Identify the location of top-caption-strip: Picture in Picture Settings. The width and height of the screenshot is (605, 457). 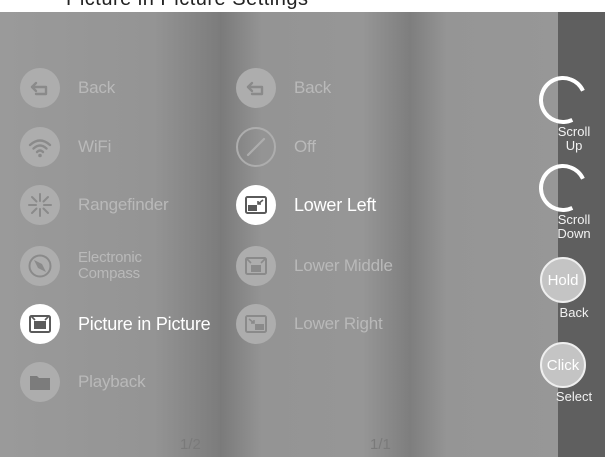
(302, 6).